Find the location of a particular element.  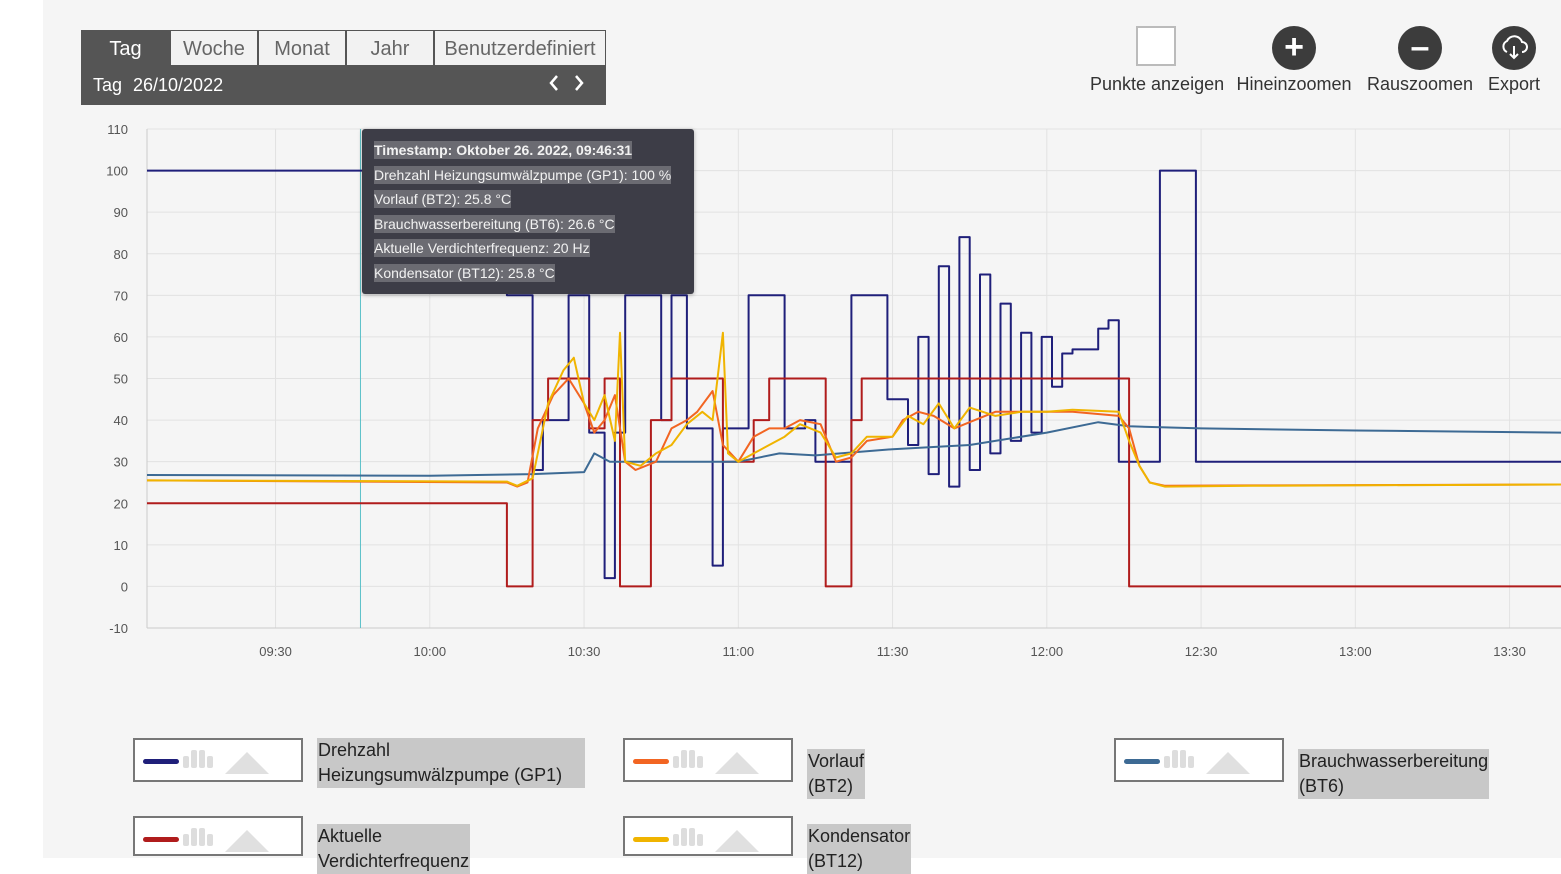

y-tick-label: 0 is located at coordinates (124, 586).